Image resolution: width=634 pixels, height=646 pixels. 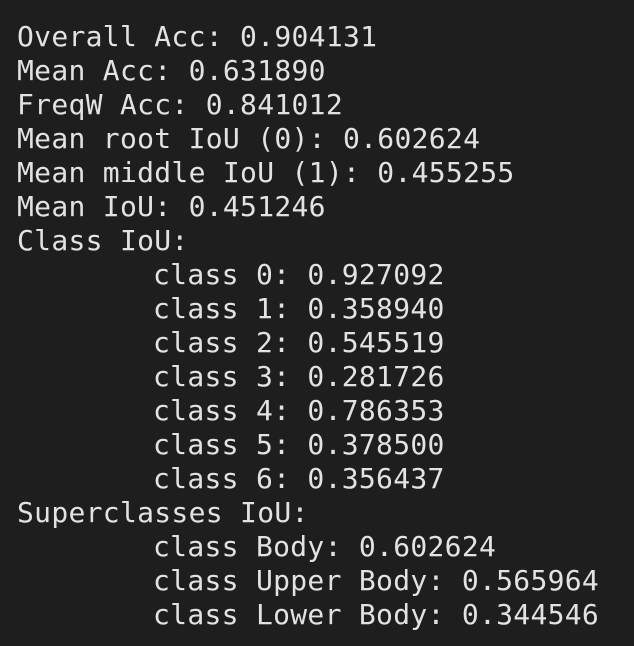 What do you see at coordinates (299, 376) in the screenshot?
I see `class-iou-row: class 3: 0.281726` at bounding box center [299, 376].